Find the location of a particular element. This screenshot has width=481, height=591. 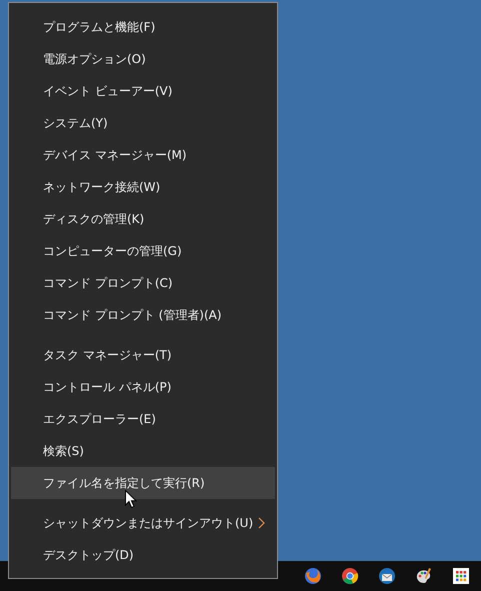

menu-item: ネットワーク接続(W) is located at coordinates (143, 187).